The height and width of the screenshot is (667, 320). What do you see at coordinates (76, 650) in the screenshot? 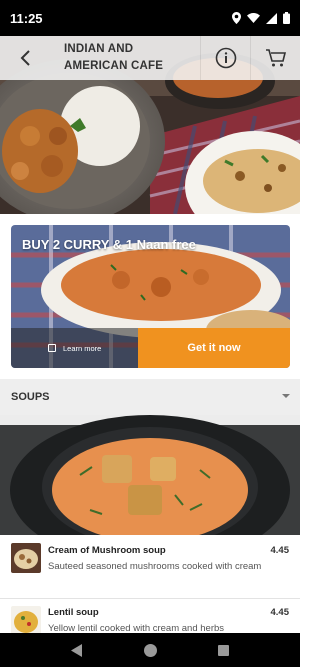
I see `back-triangle-icon` at bounding box center [76, 650].